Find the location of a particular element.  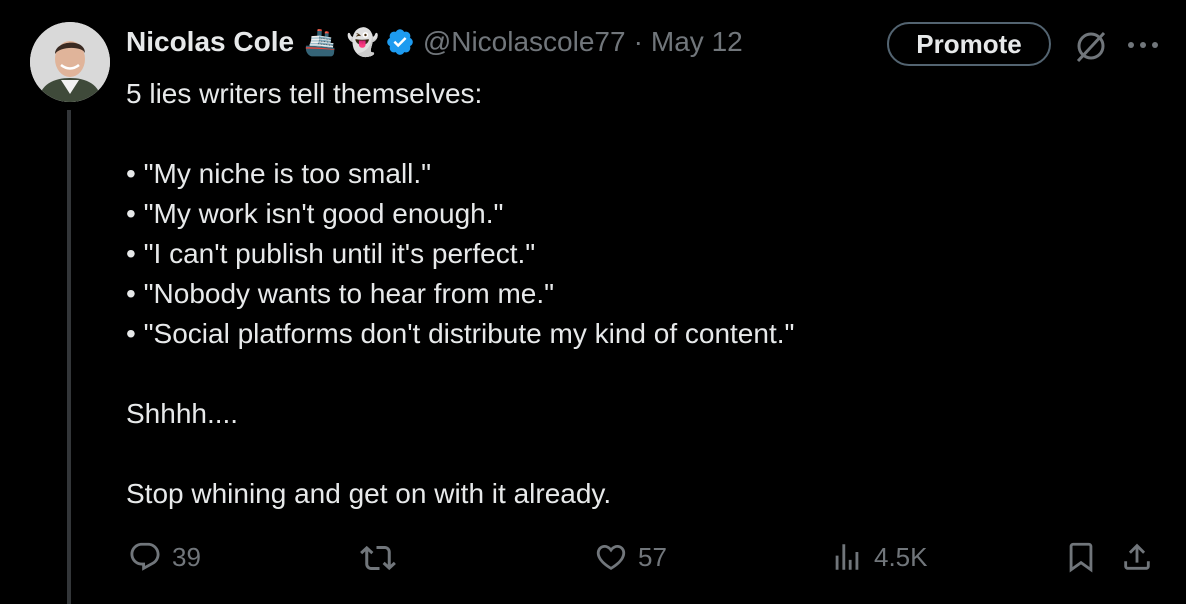

tweet-line: 5 lies writers tell themselves: is located at coordinates (304, 93).